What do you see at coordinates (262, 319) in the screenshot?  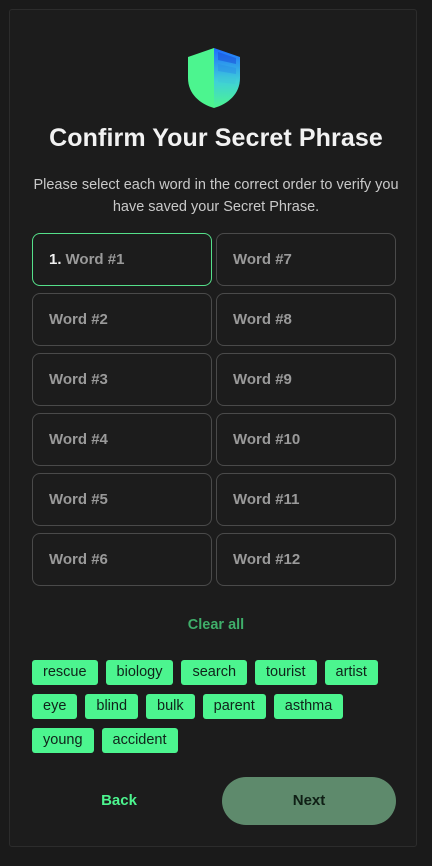 I see `word-slot-label: Word #8` at bounding box center [262, 319].